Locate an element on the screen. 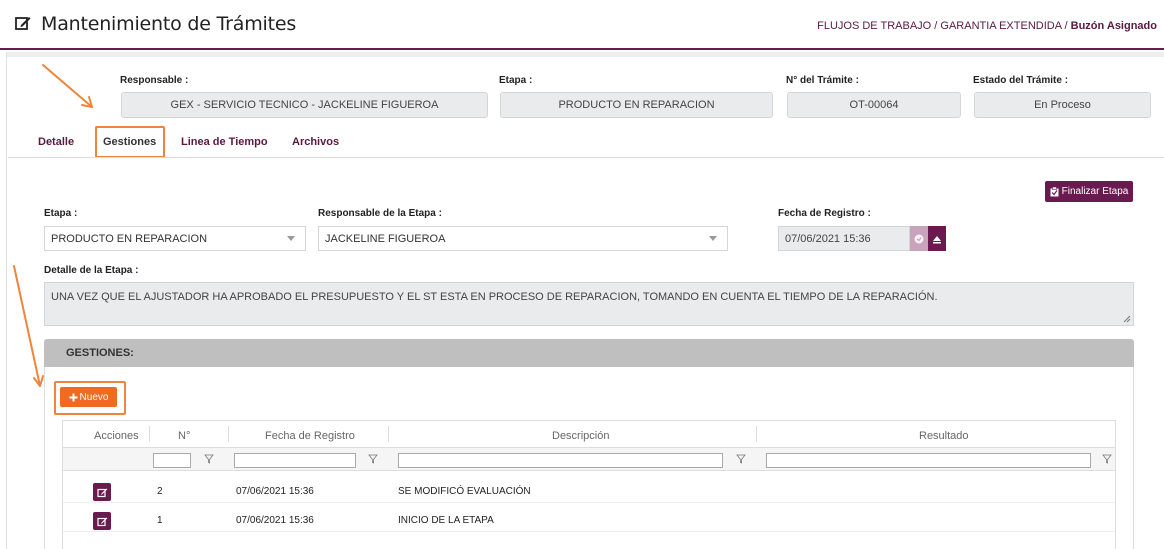 This screenshot has width=1164, height=549. nuevo-button: Nuevo is located at coordinates (88, 397).